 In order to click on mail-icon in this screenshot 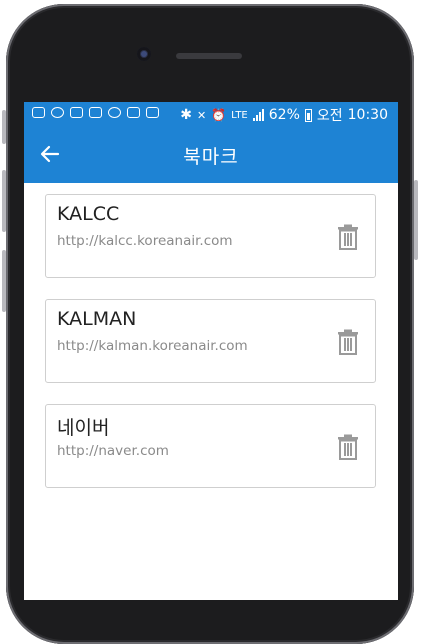, I will do `click(152, 112)`.